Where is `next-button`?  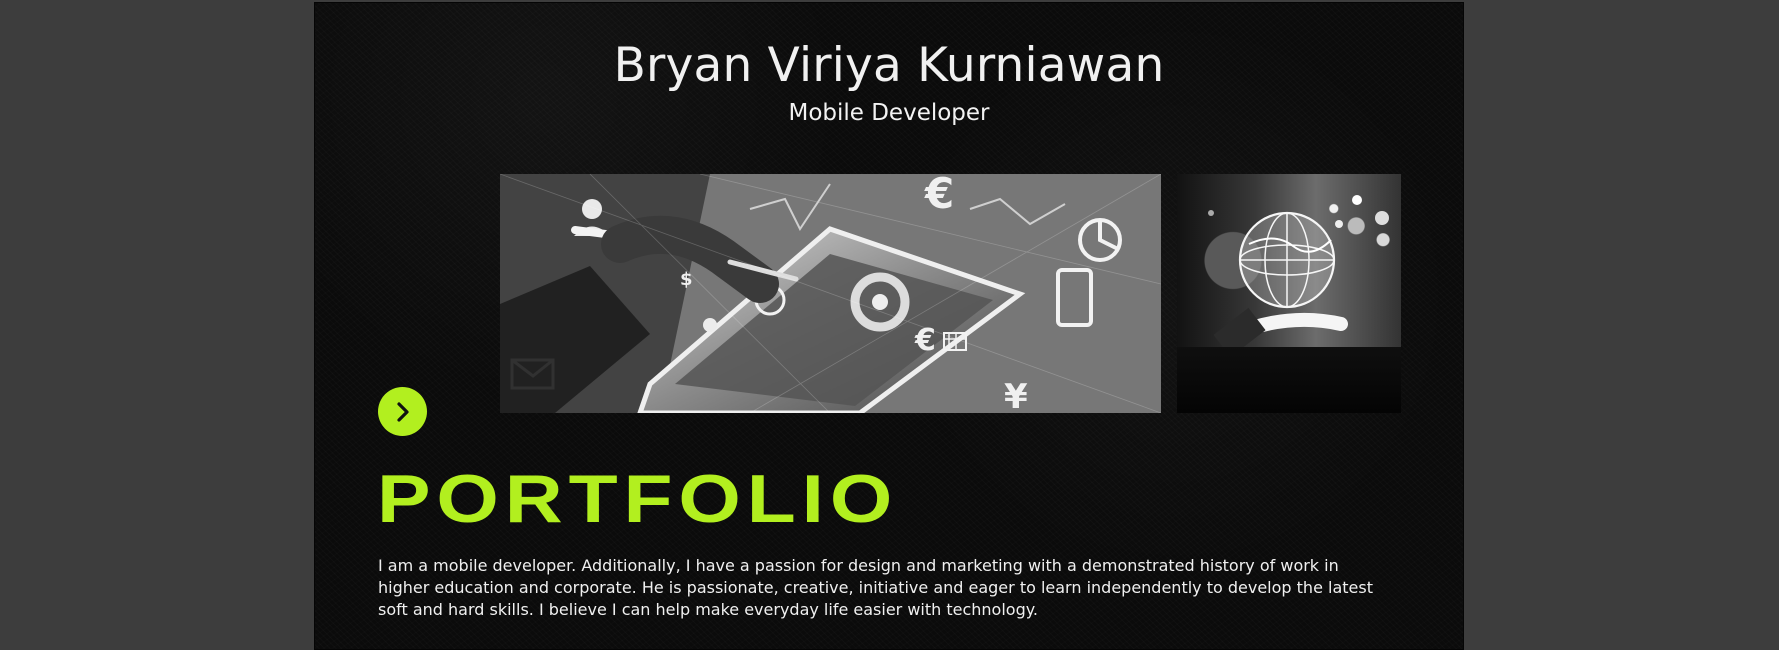 next-button is located at coordinates (402, 411).